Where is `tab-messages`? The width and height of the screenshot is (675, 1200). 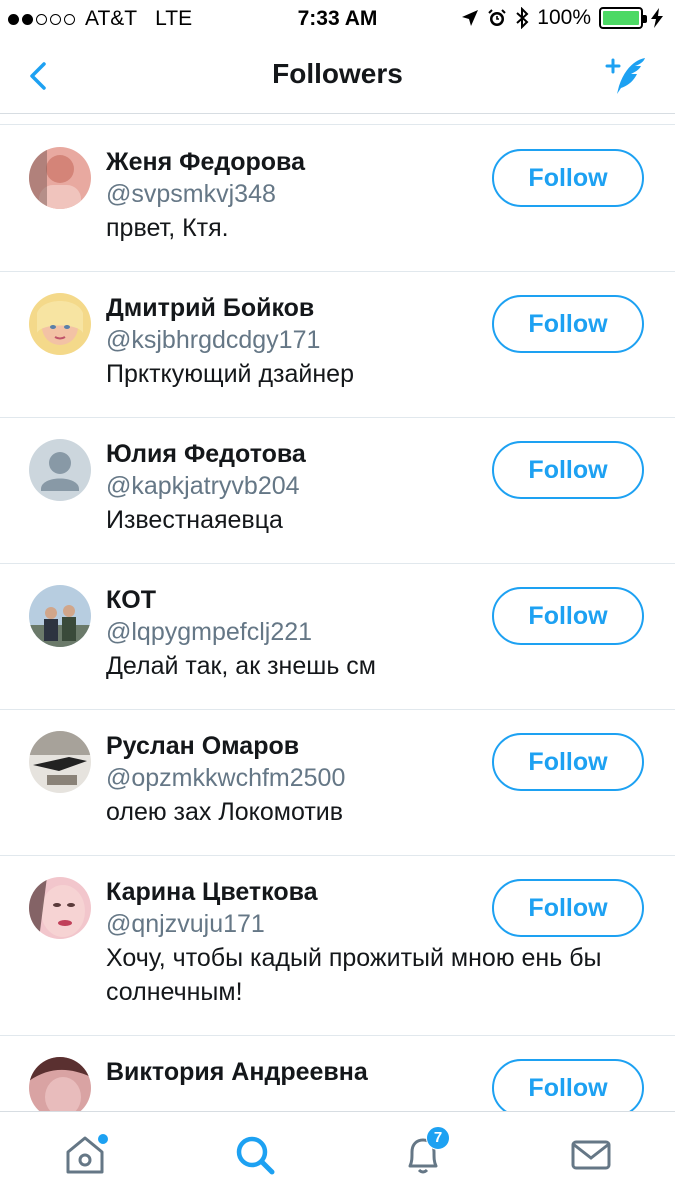 tab-messages is located at coordinates (591, 1155).